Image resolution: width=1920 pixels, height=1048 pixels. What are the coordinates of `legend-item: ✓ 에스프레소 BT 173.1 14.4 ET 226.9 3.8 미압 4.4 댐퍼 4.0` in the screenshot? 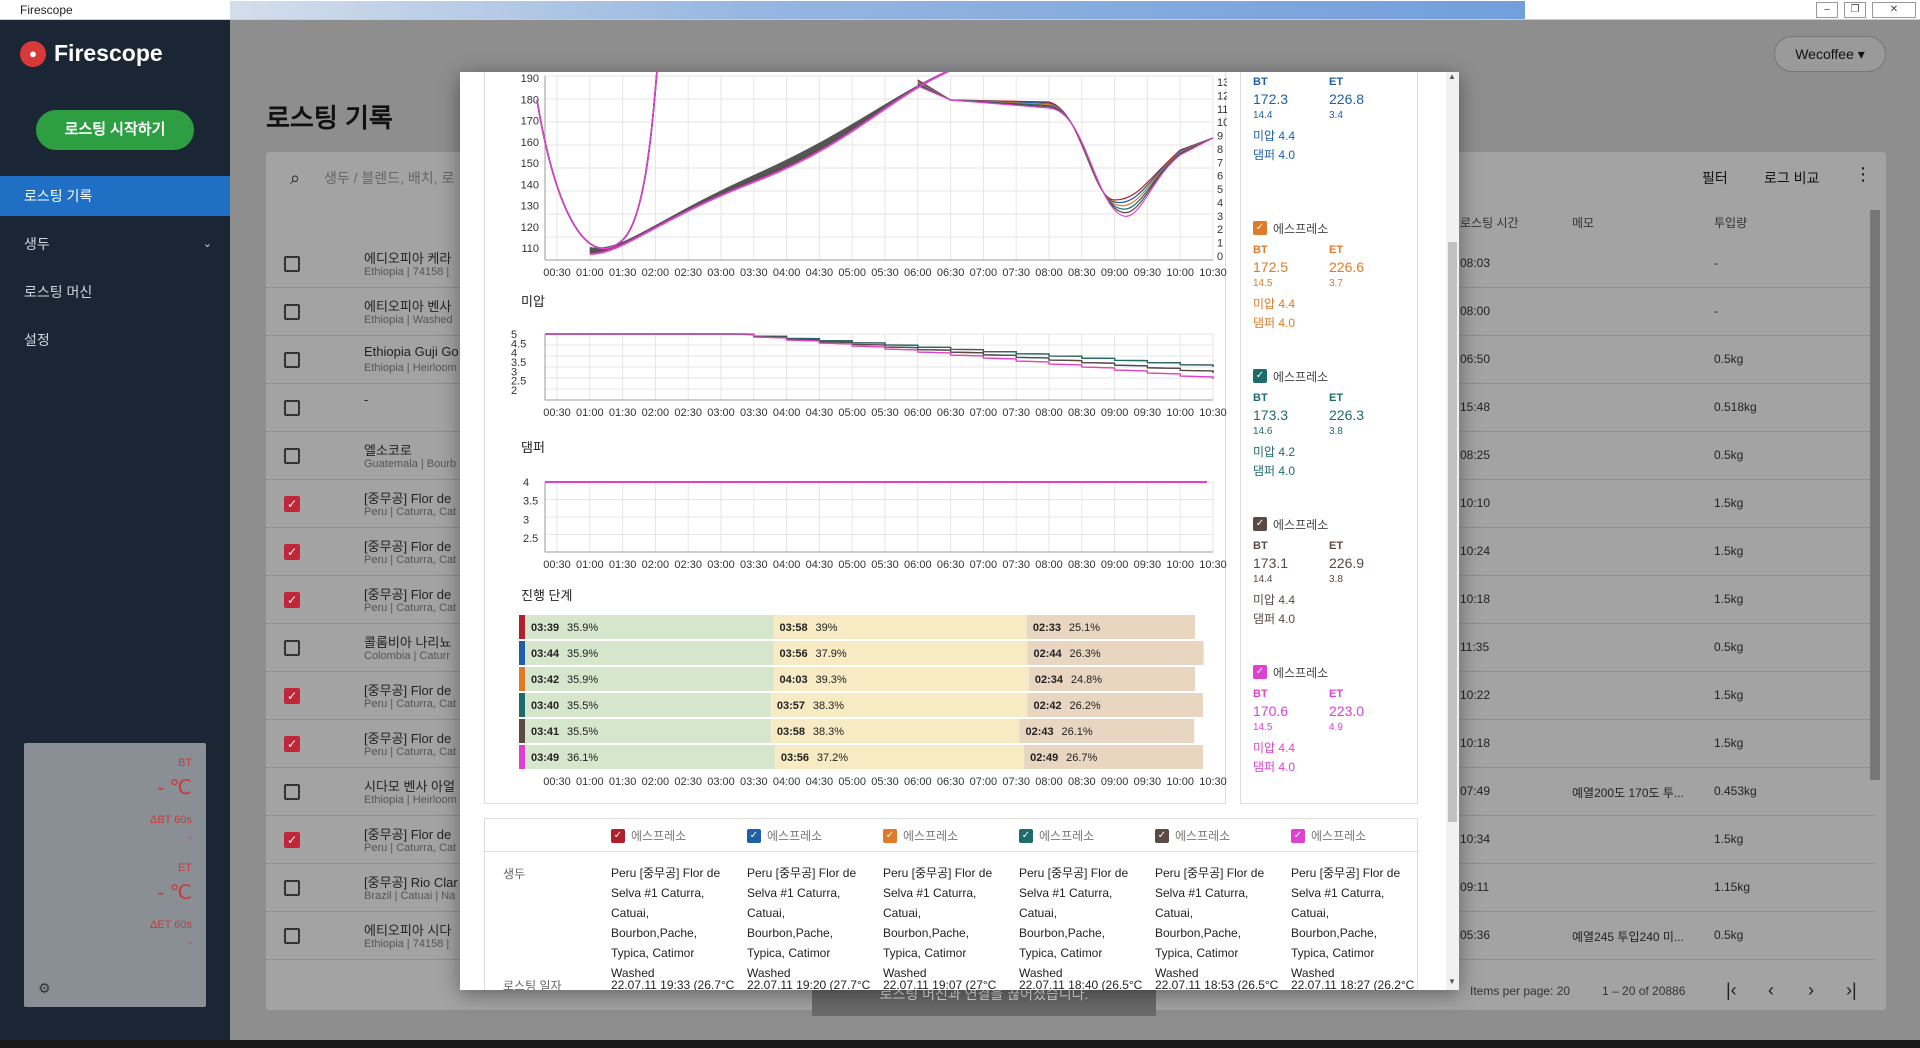 It's located at (1333, 571).